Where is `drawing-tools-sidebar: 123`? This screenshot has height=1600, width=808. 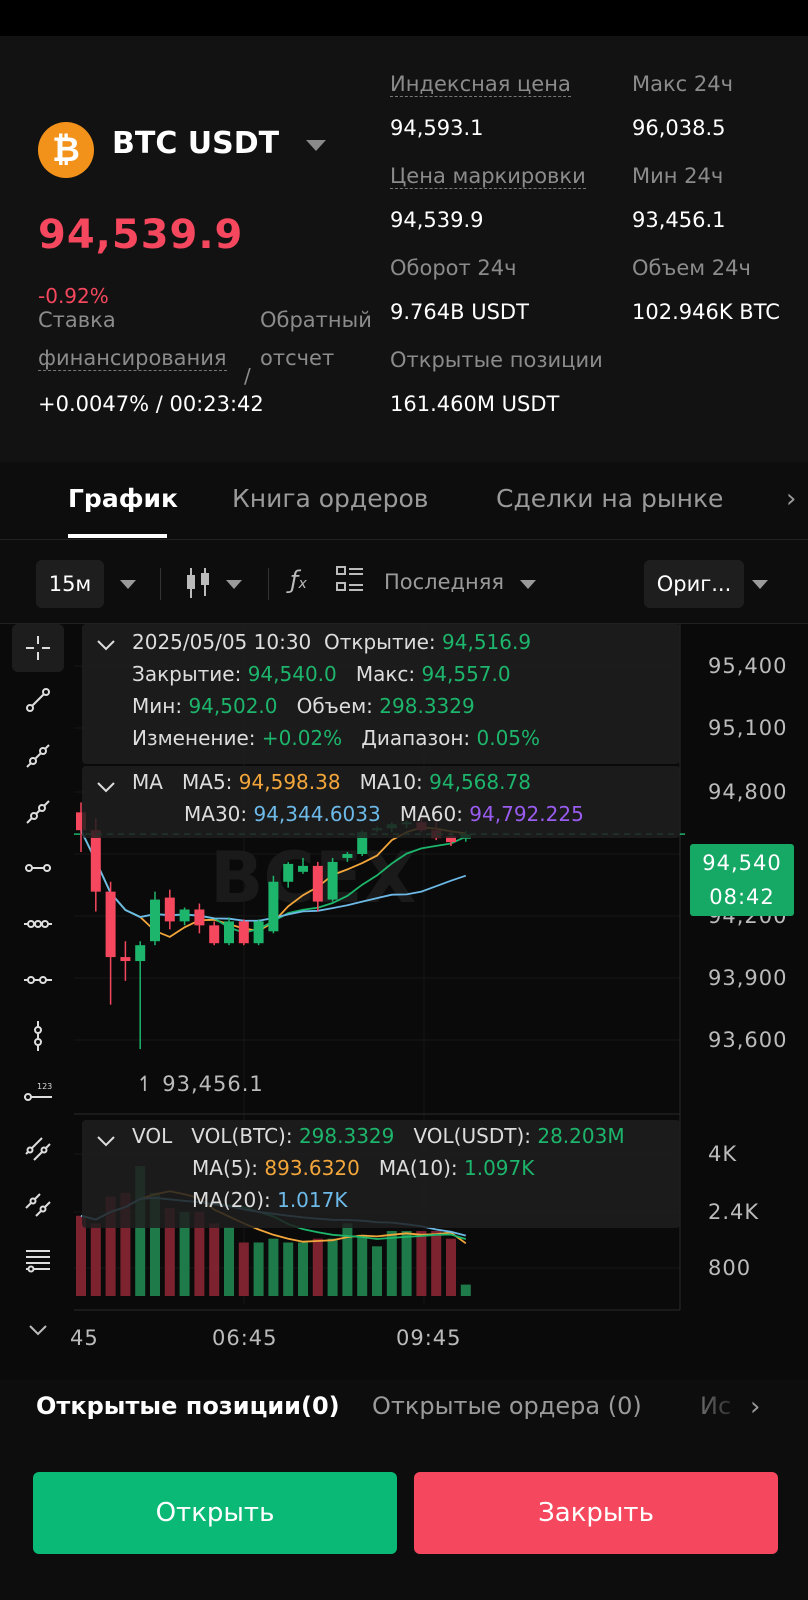 drawing-tools-sidebar: 123 is located at coordinates (37, 1002).